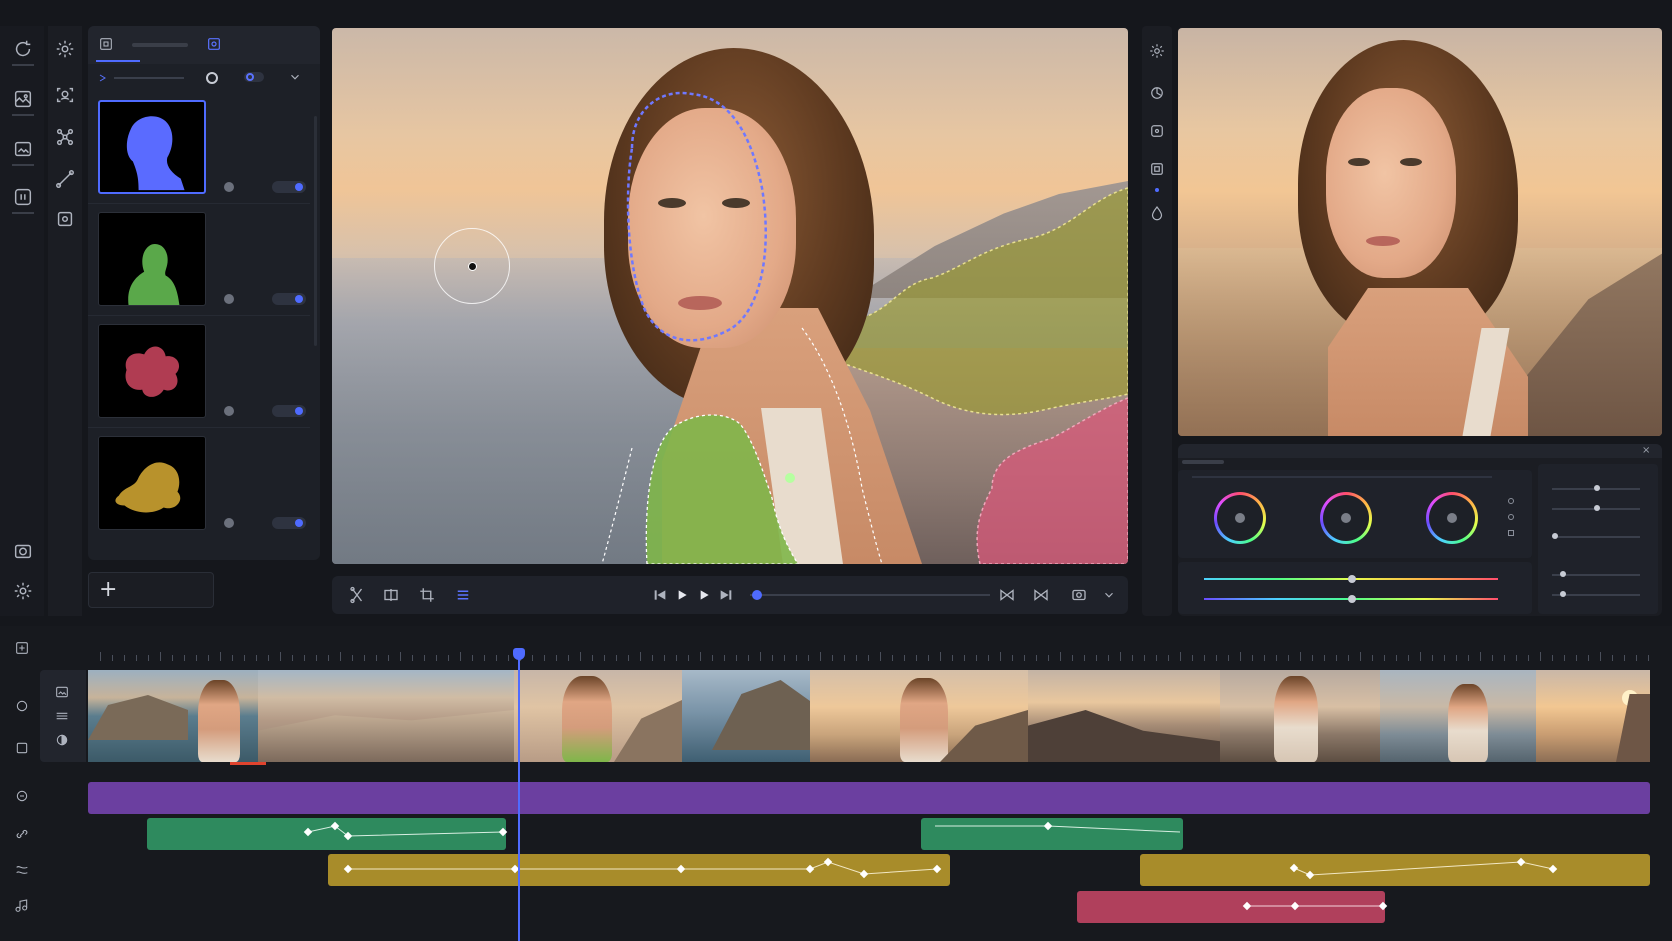  I want to click on keyframe-curves, so click(930, 866).